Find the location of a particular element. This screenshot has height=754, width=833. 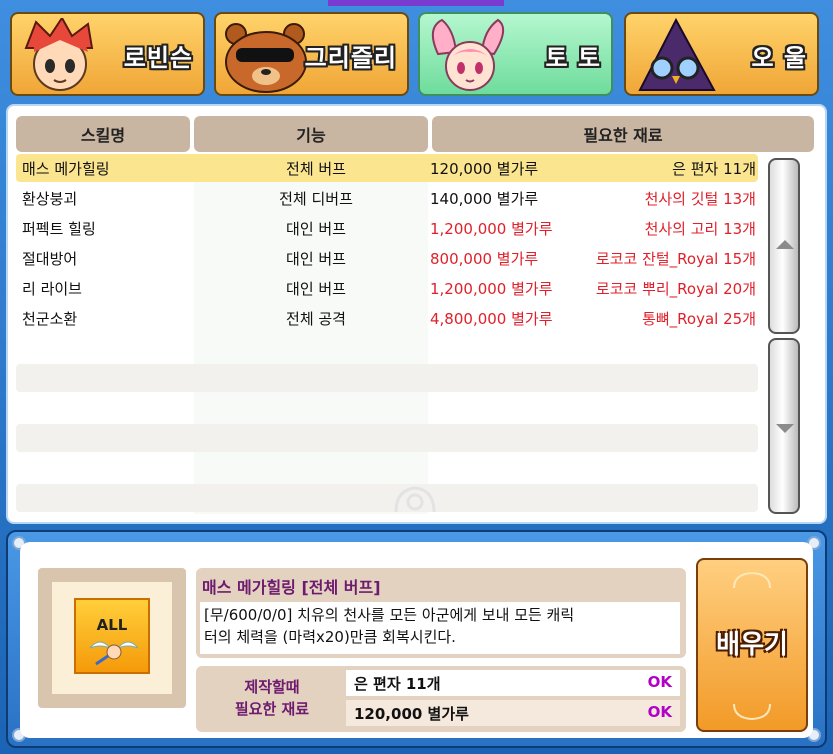

tab-label: 로빈슨 is located at coordinates (158, 58).